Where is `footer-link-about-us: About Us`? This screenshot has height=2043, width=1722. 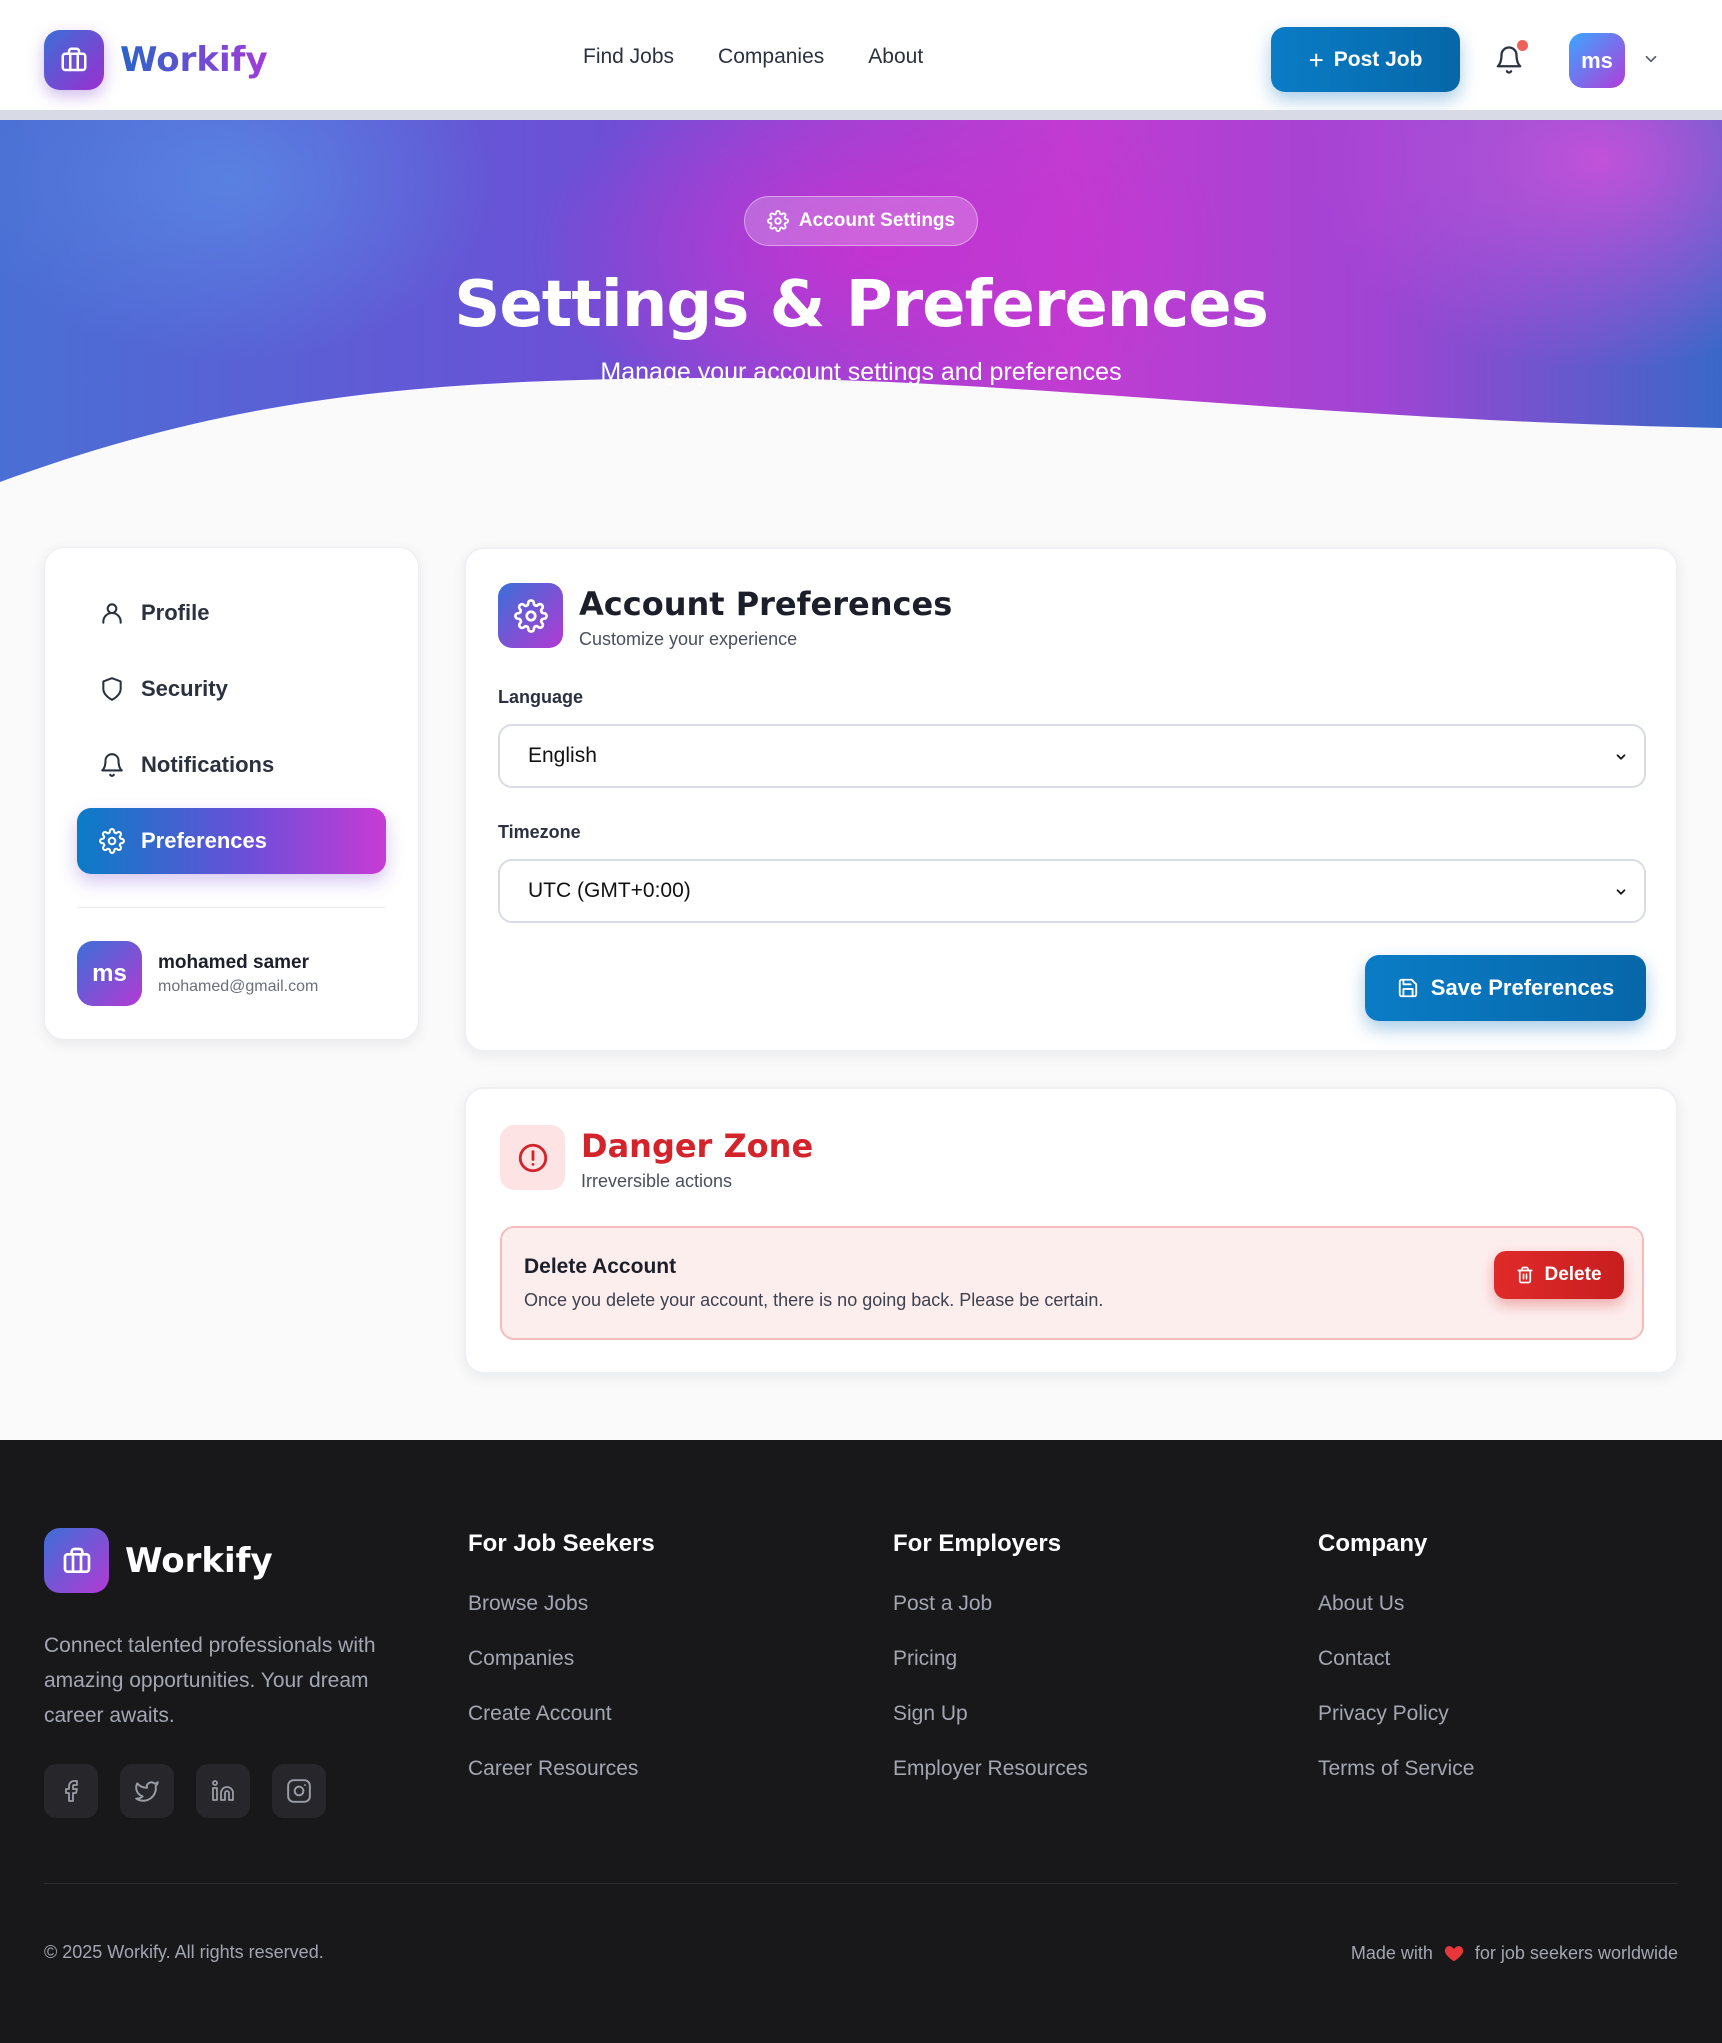
footer-link-about-us: About Us is located at coordinates (1396, 1604).